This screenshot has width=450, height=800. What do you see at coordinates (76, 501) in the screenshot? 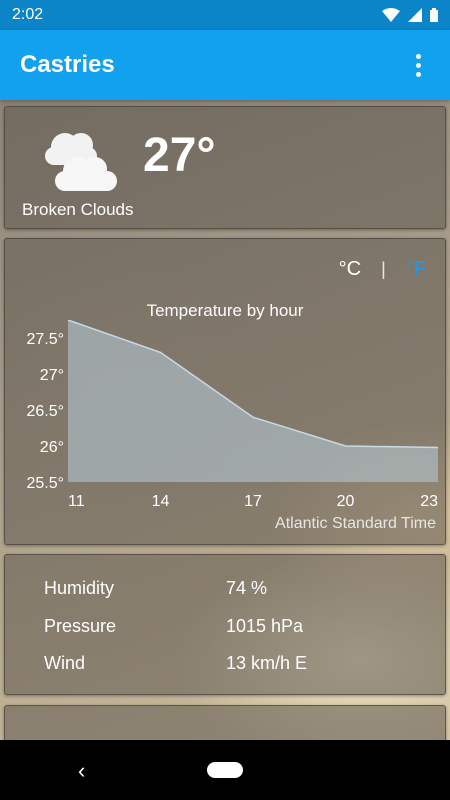
I see `x-tick-label: 11` at bounding box center [76, 501].